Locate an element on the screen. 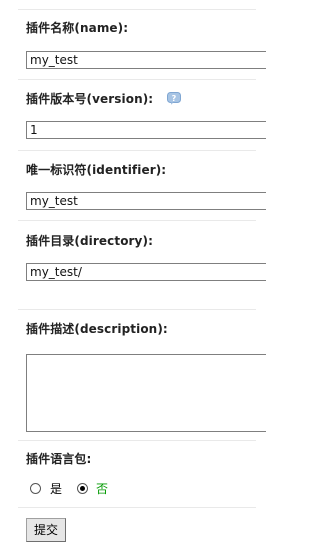  identifier-label: 唯一标识符(identifier): is located at coordinates (96, 170).